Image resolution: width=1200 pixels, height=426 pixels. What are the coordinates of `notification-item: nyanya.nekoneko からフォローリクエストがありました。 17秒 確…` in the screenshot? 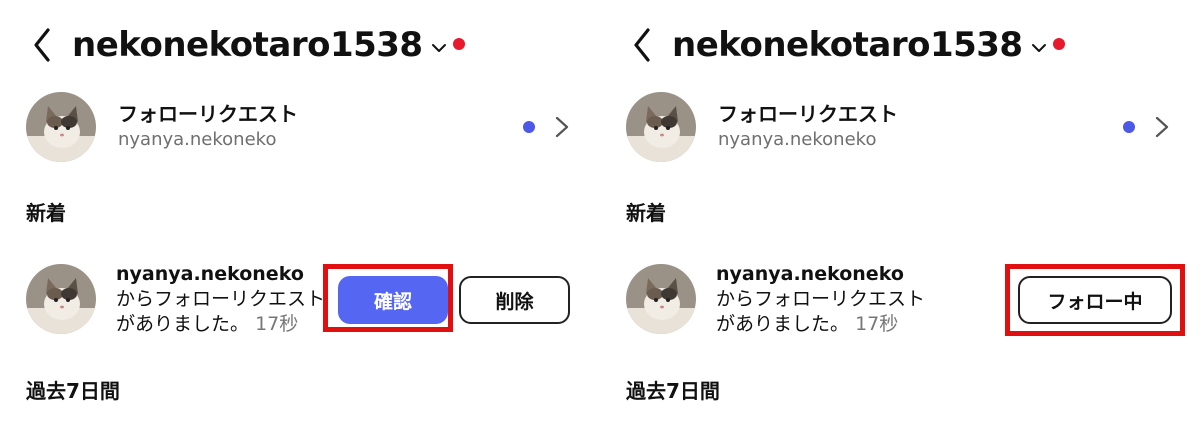 It's located at (306, 306).